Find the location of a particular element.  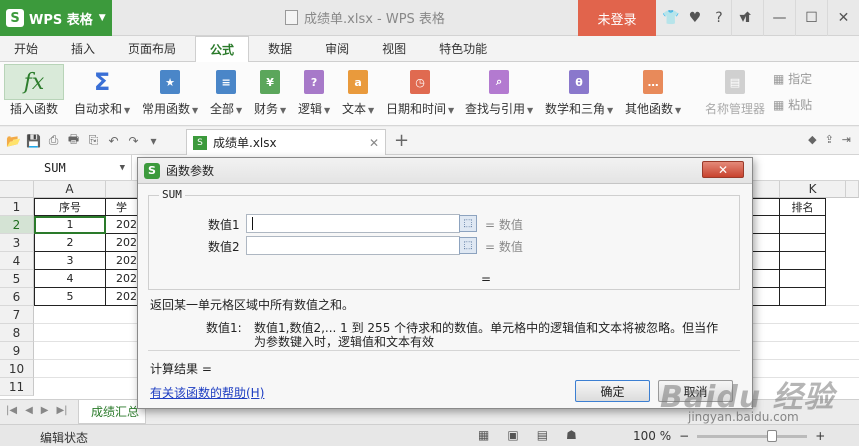

cell-b2: 202 is located at coordinates (123, 225).